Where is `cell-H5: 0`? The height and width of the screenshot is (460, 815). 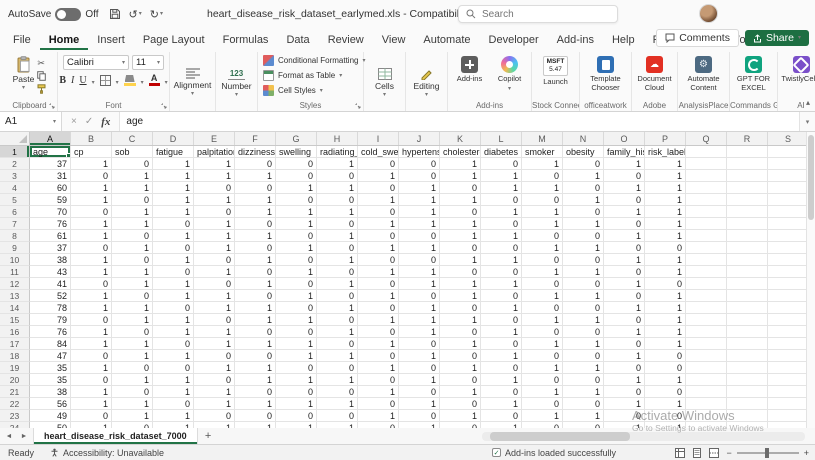
cell-H5: 0 is located at coordinates (337, 200).